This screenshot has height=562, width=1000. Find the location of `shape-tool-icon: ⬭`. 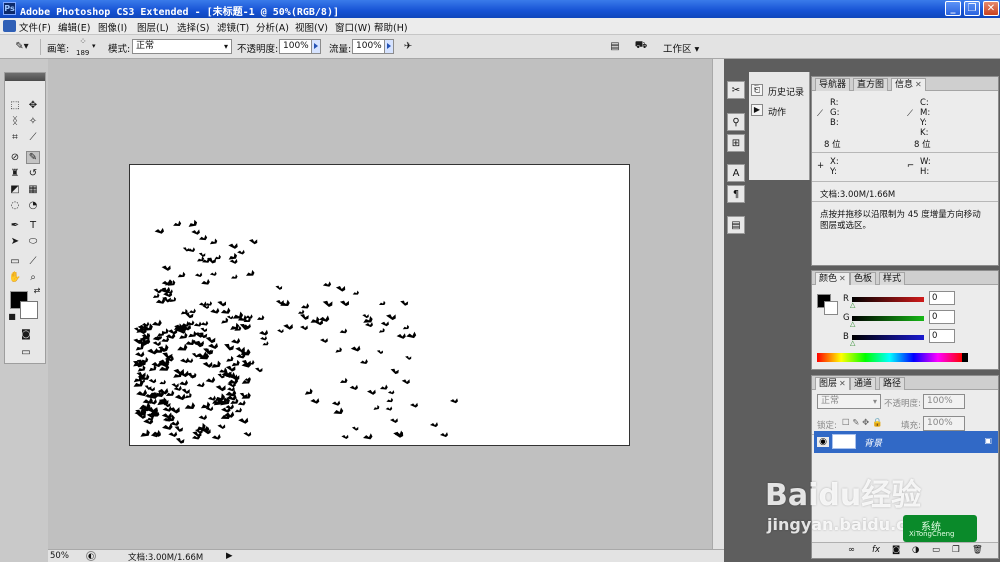

shape-tool-icon: ⬭ is located at coordinates (33, 241).